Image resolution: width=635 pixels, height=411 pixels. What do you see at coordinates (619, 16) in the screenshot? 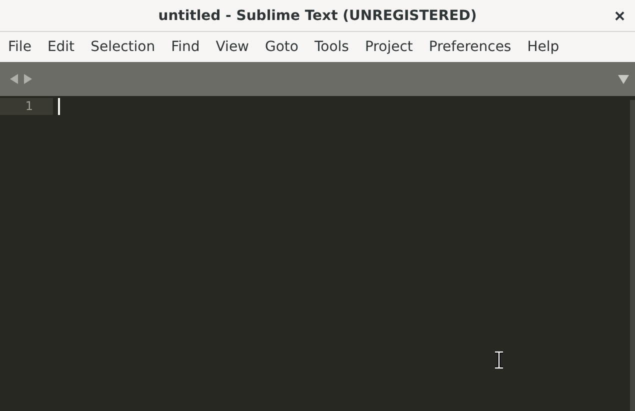
I see `close-button: ×` at bounding box center [619, 16].